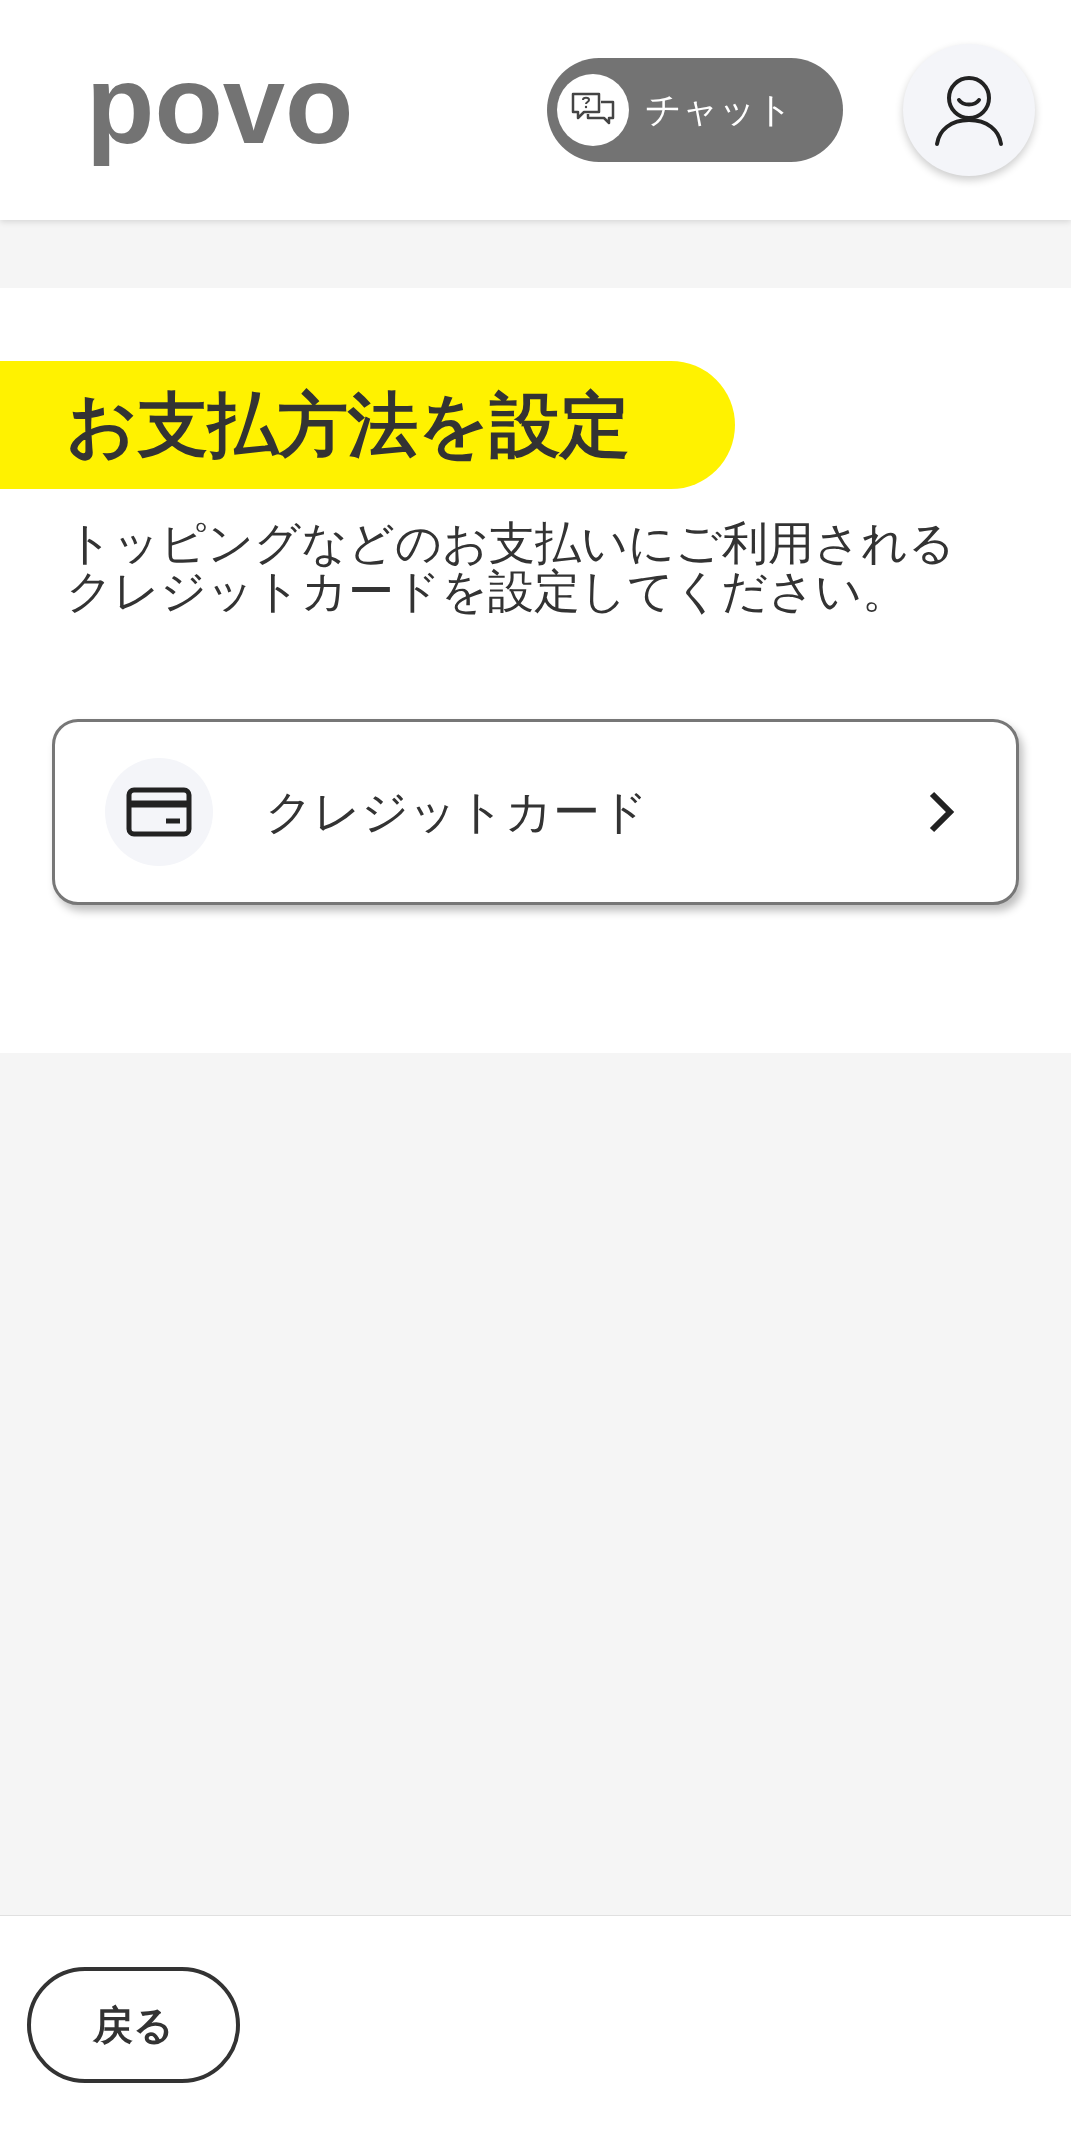 The width and height of the screenshot is (1071, 2153). What do you see at coordinates (220, 104) in the screenshot?
I see `logo: povo` at bounding box center [220, 104].